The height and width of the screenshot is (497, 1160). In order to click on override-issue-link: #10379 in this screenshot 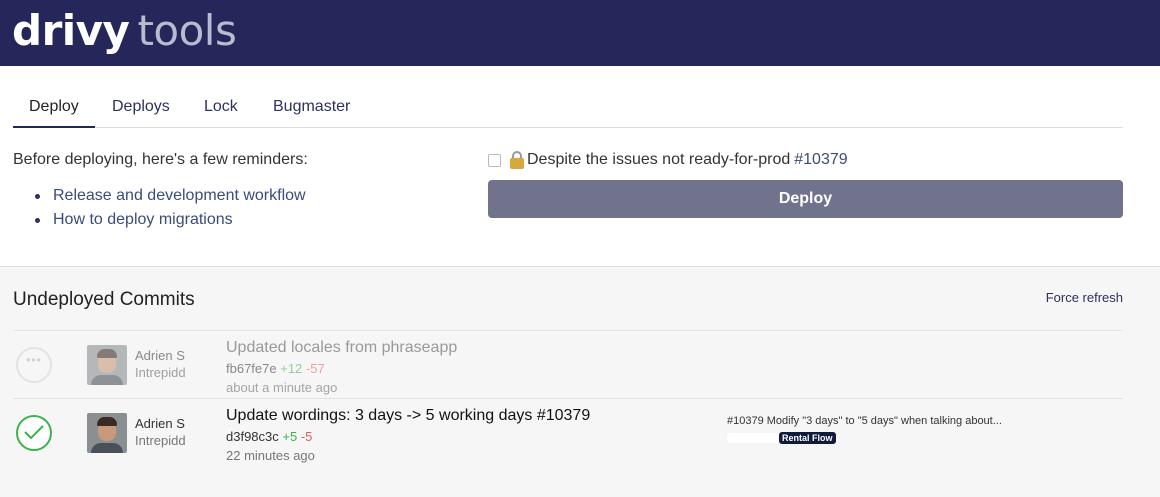, I will do `click(820, 160)`.